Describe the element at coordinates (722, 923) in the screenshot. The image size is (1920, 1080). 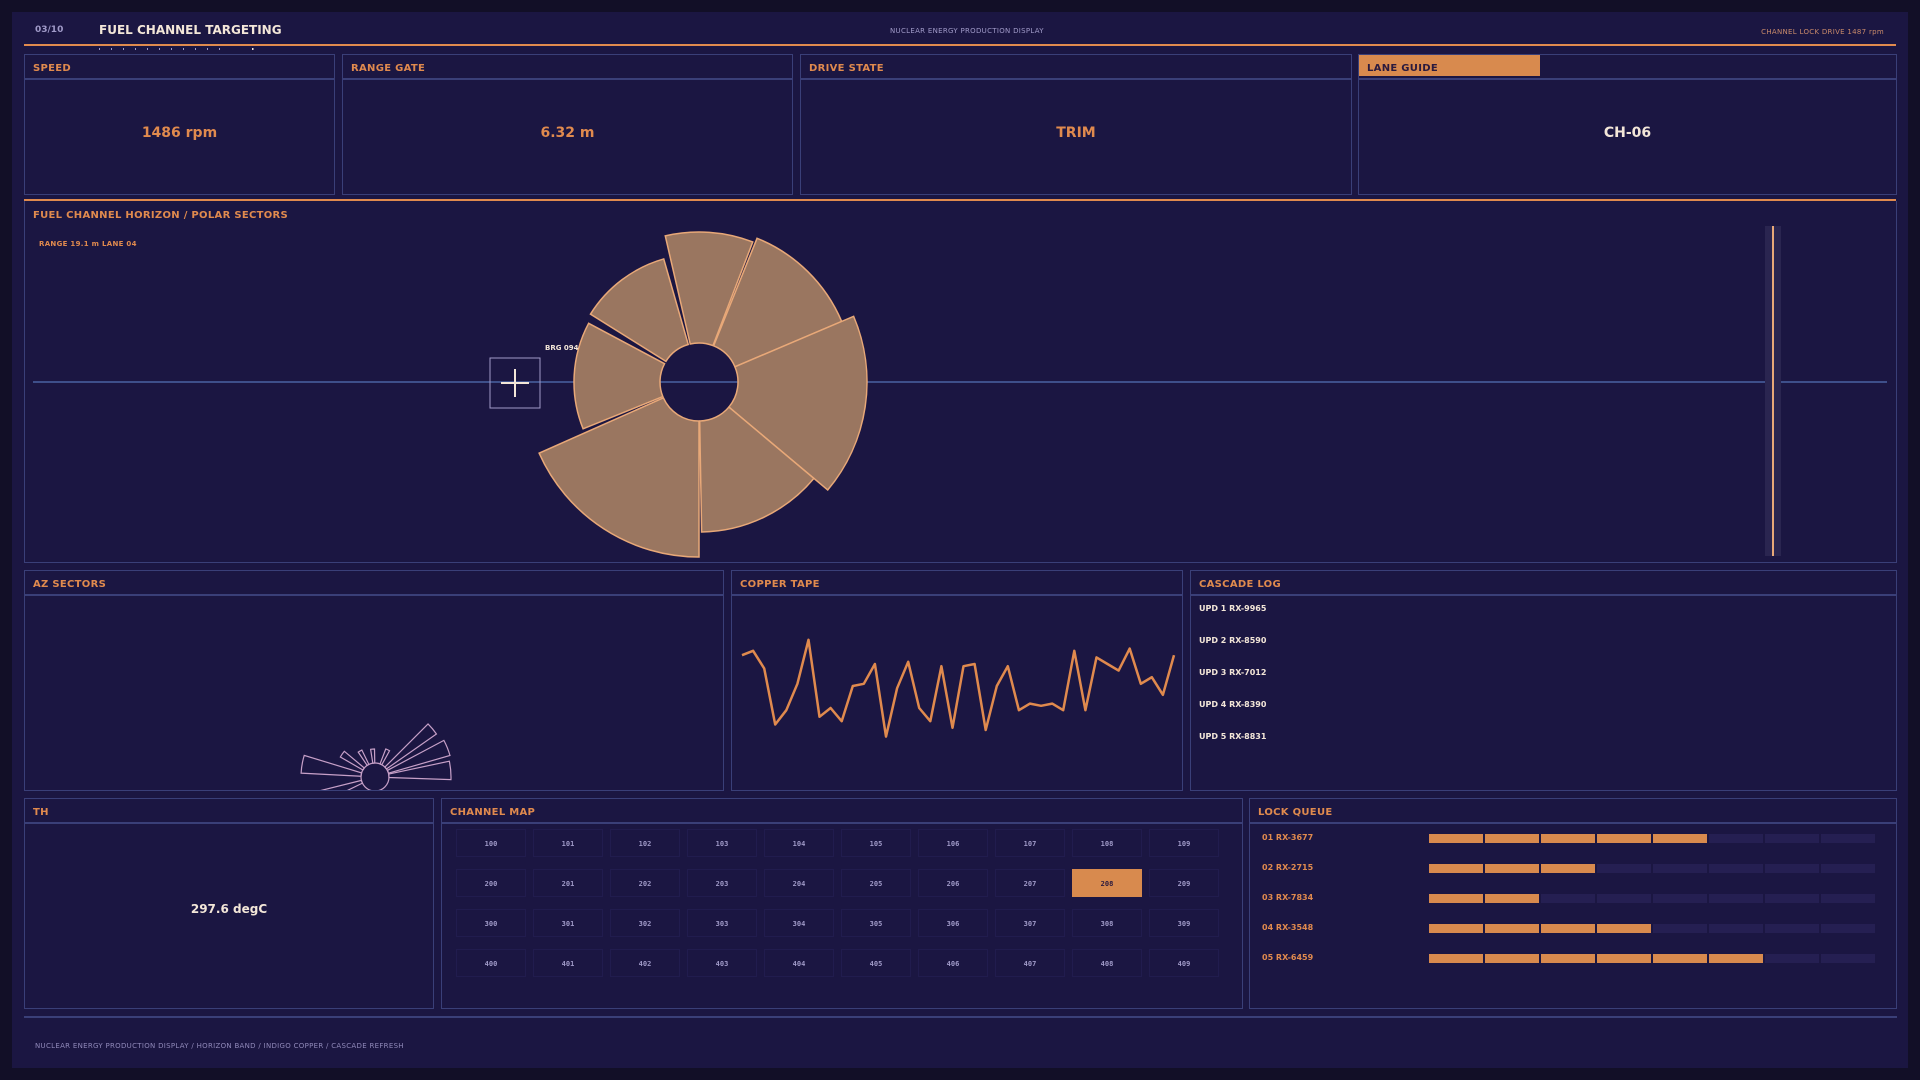
I see `channel-cell: 303` at that location.